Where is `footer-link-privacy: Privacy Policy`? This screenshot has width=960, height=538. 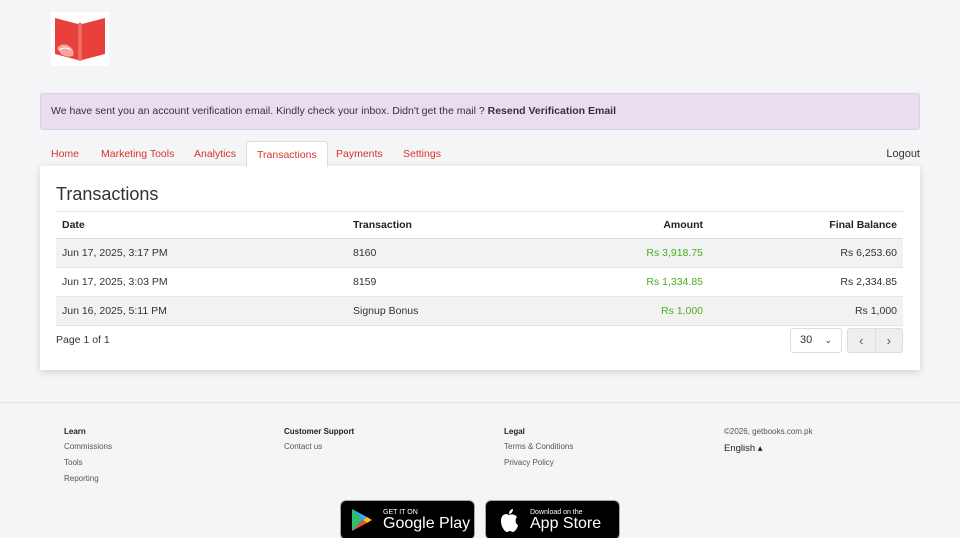
footer-link-privacy: Privacy Policy is located at coordinates (538, 462).